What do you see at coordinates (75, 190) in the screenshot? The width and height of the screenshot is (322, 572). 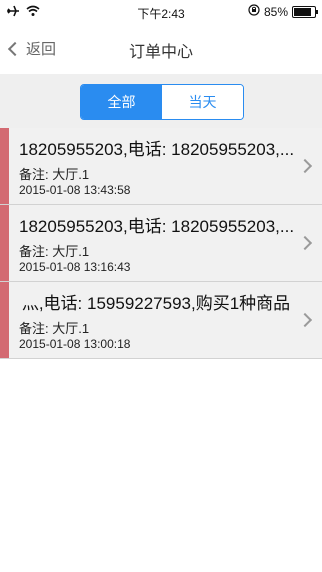 I see `order-time: 2015-01-08 13:43:58` at bounding box center [75, 190].